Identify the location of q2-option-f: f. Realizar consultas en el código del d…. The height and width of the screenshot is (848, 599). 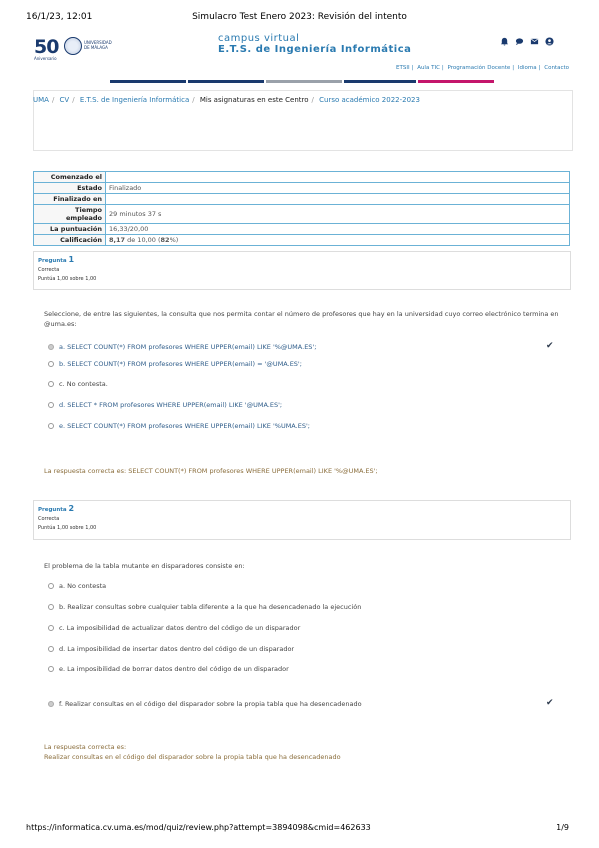
(205, 704).